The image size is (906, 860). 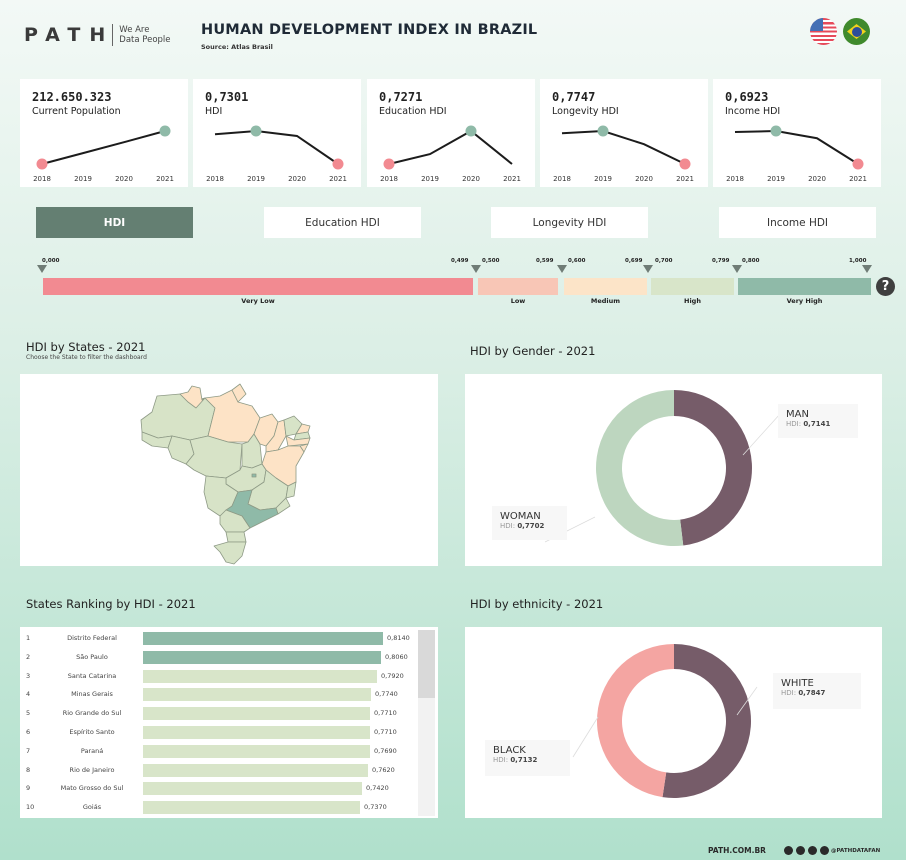 I want to click on man-leader-line, so click(x=761, y=434).